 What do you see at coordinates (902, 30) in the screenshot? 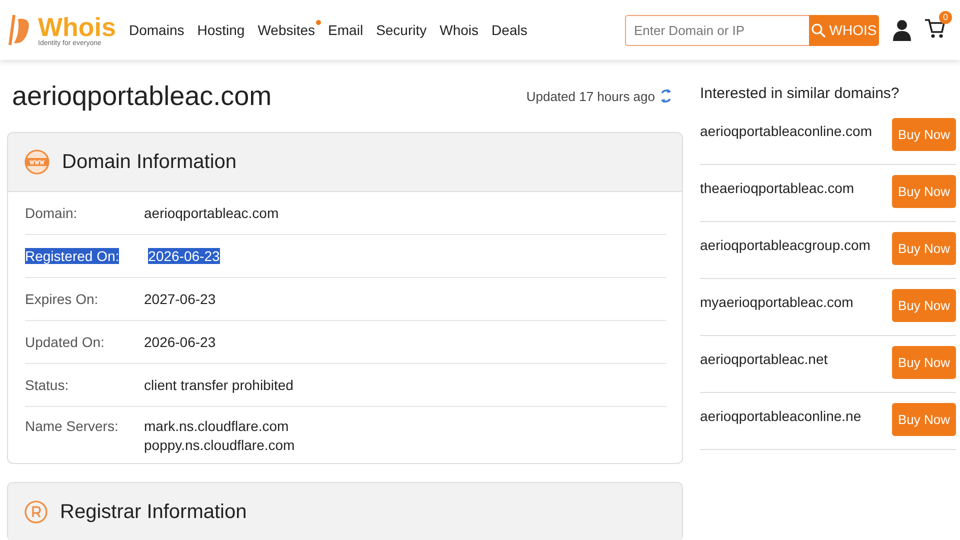
I see `user-icon` at bounding box center [902, 30].